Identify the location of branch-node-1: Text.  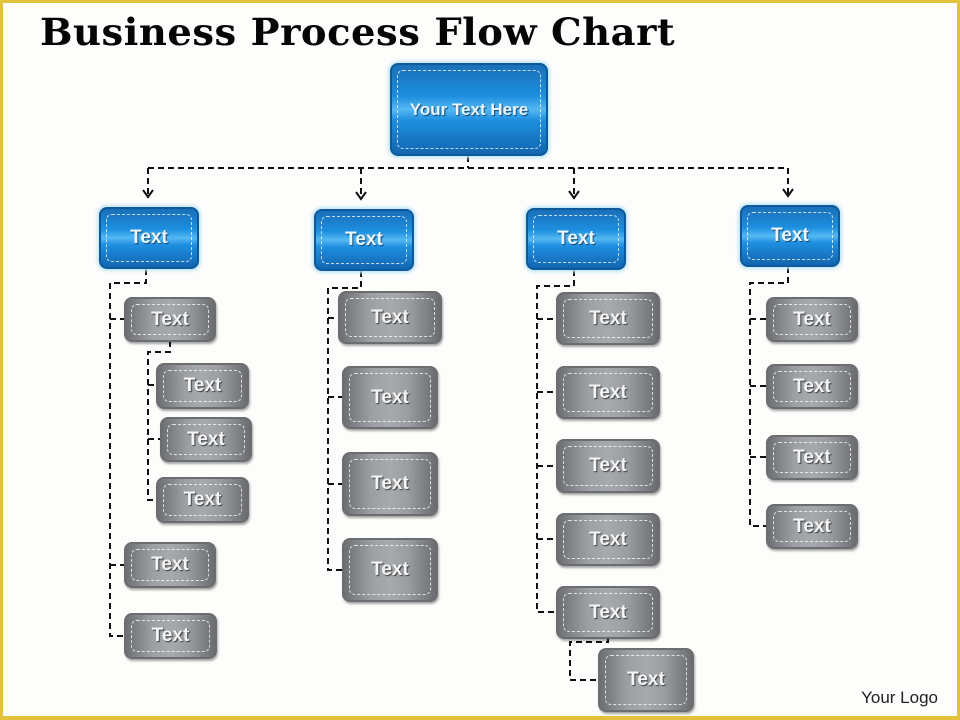
(149, 238).